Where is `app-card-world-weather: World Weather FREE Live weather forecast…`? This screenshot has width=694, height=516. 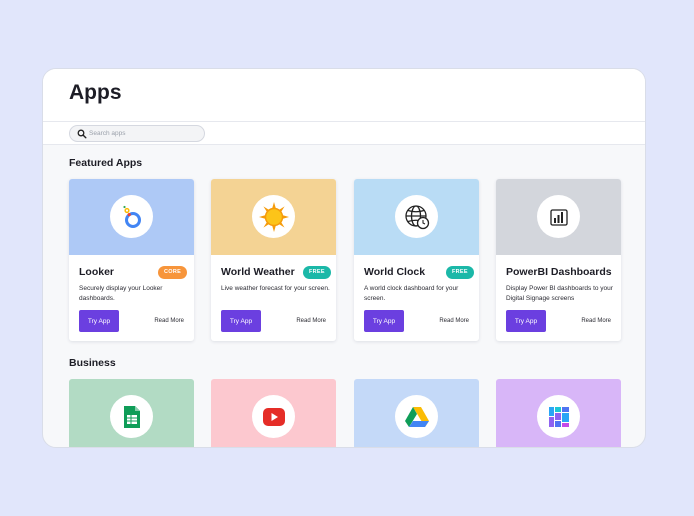
app-card-world-weather: World Weather FREE Live weather forecast… is located at coordinates (273, 260).